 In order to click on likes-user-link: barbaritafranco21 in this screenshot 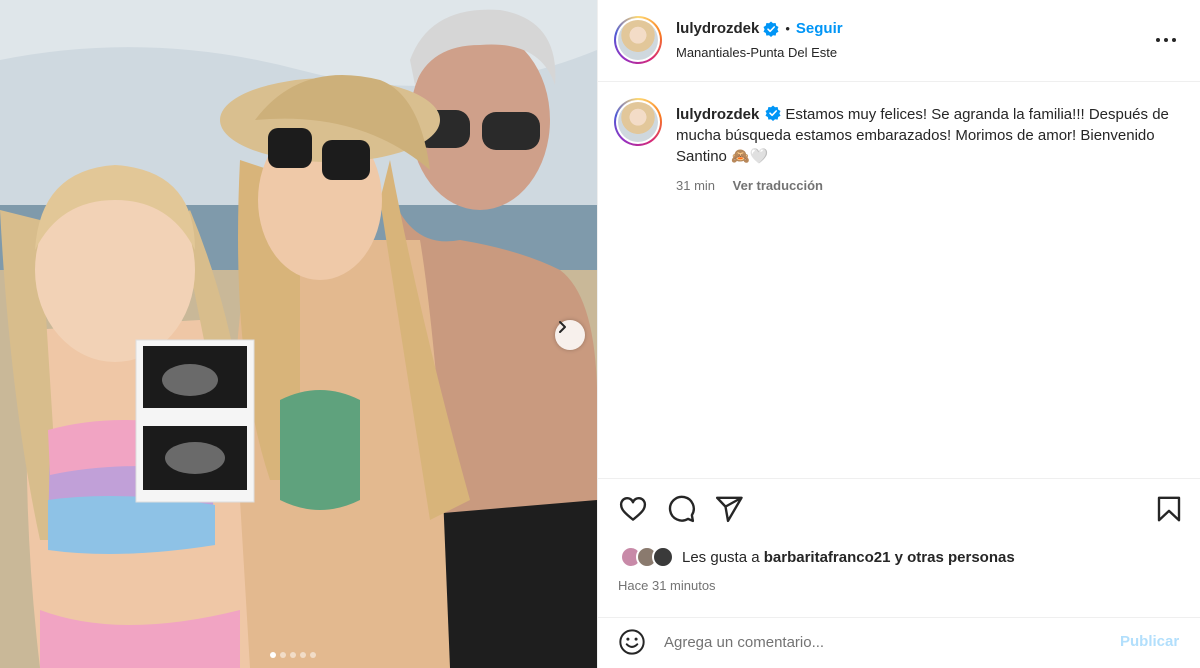, I will do `click(827, 557)`.